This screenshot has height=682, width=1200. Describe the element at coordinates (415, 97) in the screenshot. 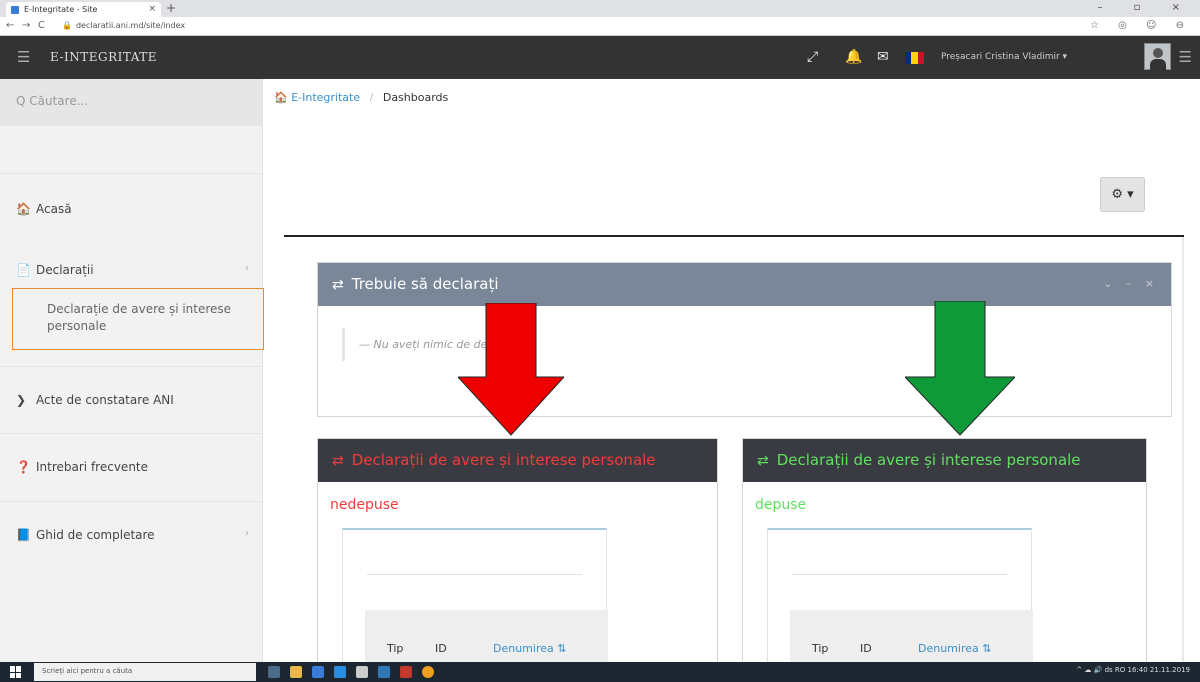

I see `breadcrumb-current: Dashboards` at that location.